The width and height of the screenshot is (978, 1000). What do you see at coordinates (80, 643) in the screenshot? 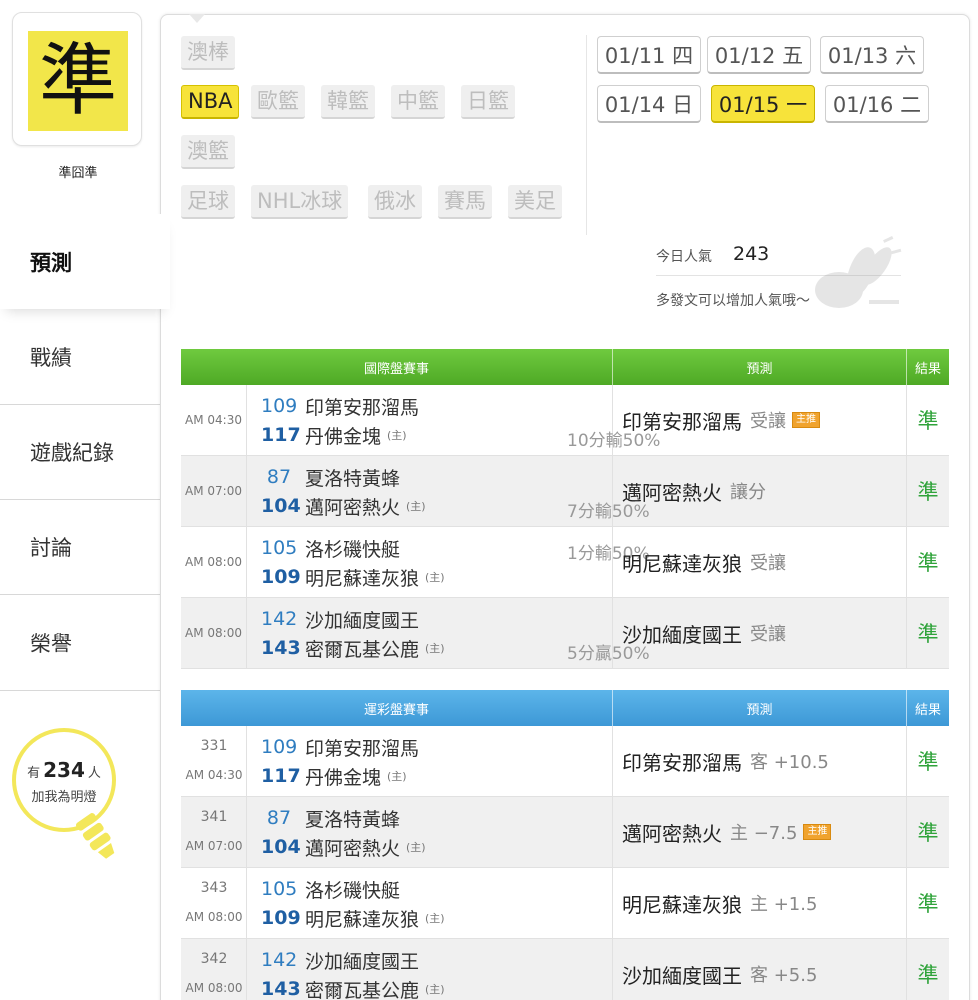
I see `nav-item-honors: 榮譽` at bounding box center [80, 643].